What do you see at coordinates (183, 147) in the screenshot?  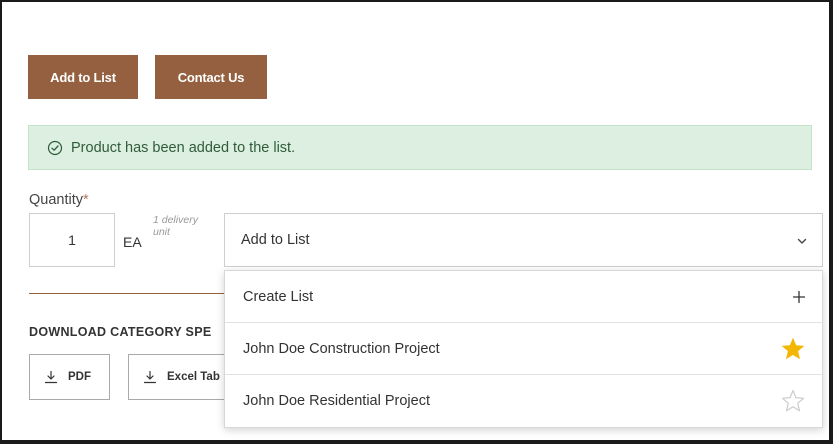 I see `alert-message: Product has been added to the list.` at bounding box center [183, 147].